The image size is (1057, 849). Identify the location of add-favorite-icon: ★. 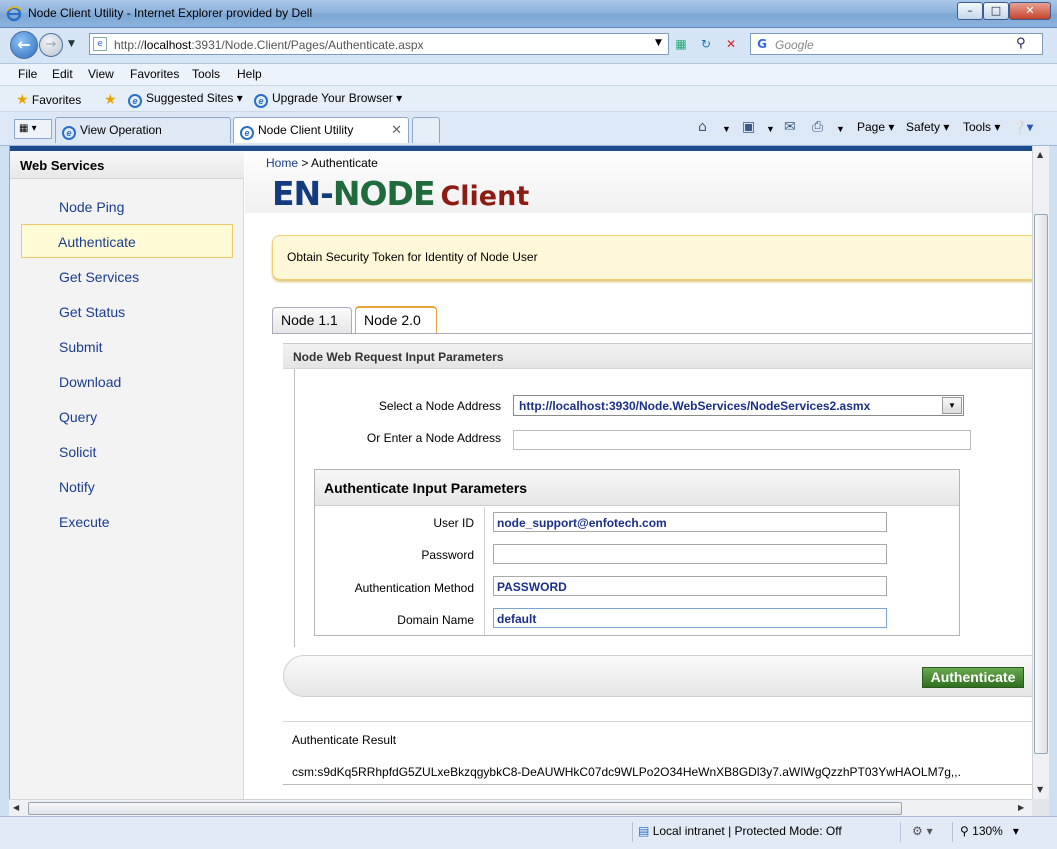
(110, 99).